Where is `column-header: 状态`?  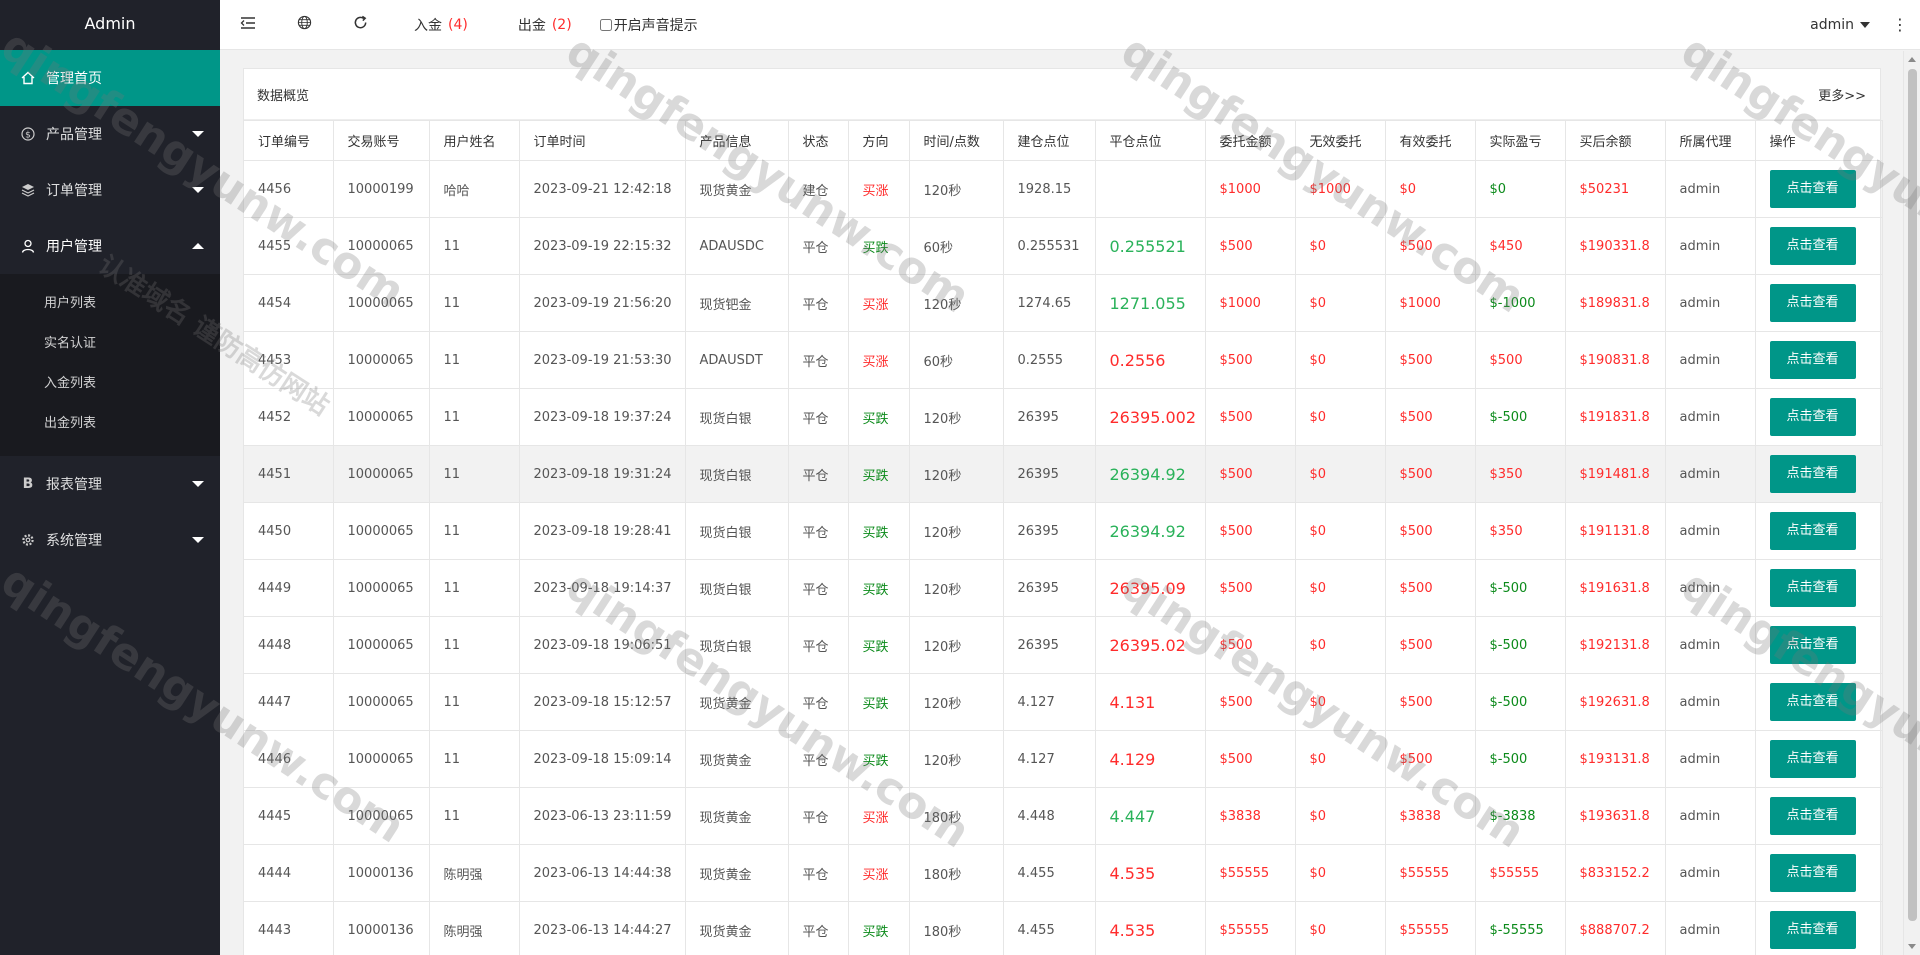
column-header: 状态 is located at coordinates (818, 140).